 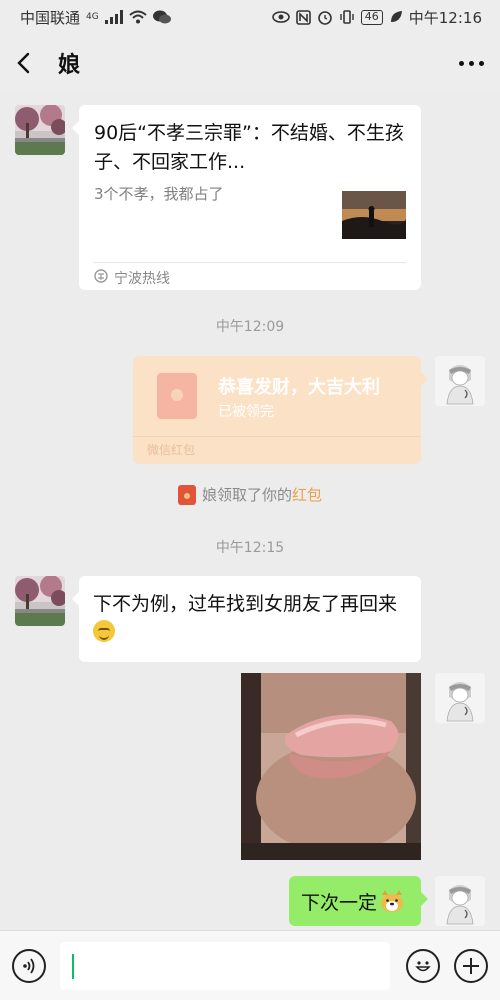 What do you see at coordinates (177, 396) in the screenshot?
I see `red-packet-icon` at bounding box center [177, 396].